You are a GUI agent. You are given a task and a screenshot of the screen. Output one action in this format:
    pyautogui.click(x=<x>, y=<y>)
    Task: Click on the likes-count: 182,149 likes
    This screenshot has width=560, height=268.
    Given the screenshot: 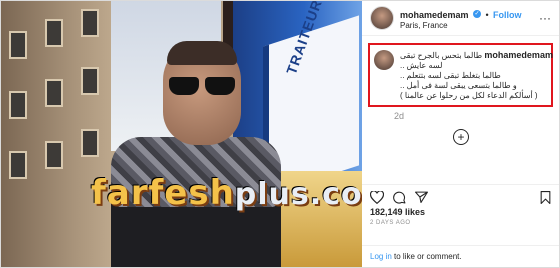 What is the action you would take?
    pyautogui.click(x=460, y=212)
    